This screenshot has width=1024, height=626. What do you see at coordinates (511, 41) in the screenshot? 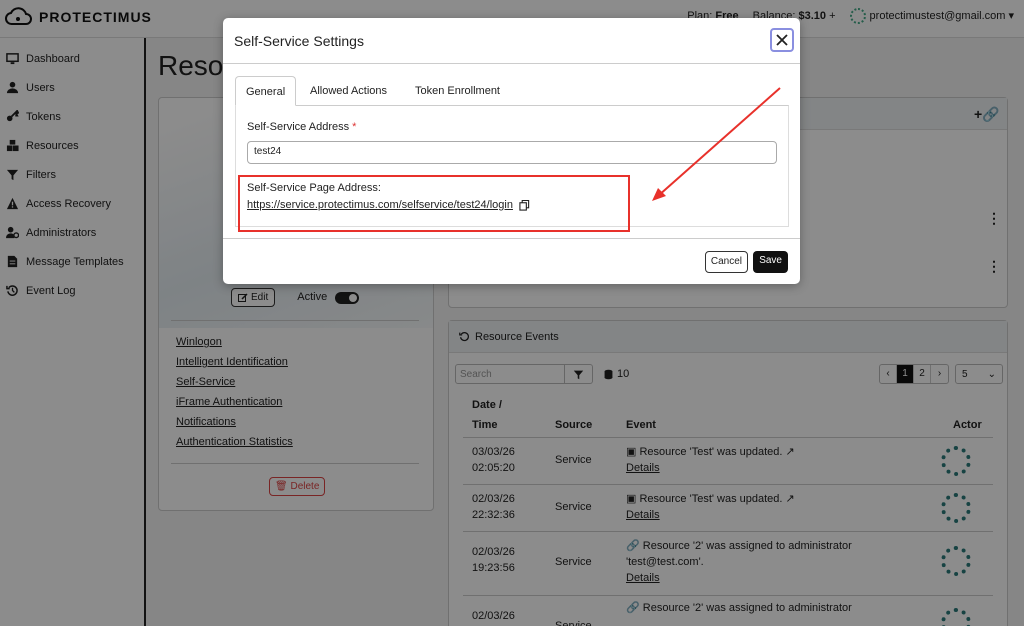
I see `modal-header: Self-Service Settings` at bounding box center [511, 41].